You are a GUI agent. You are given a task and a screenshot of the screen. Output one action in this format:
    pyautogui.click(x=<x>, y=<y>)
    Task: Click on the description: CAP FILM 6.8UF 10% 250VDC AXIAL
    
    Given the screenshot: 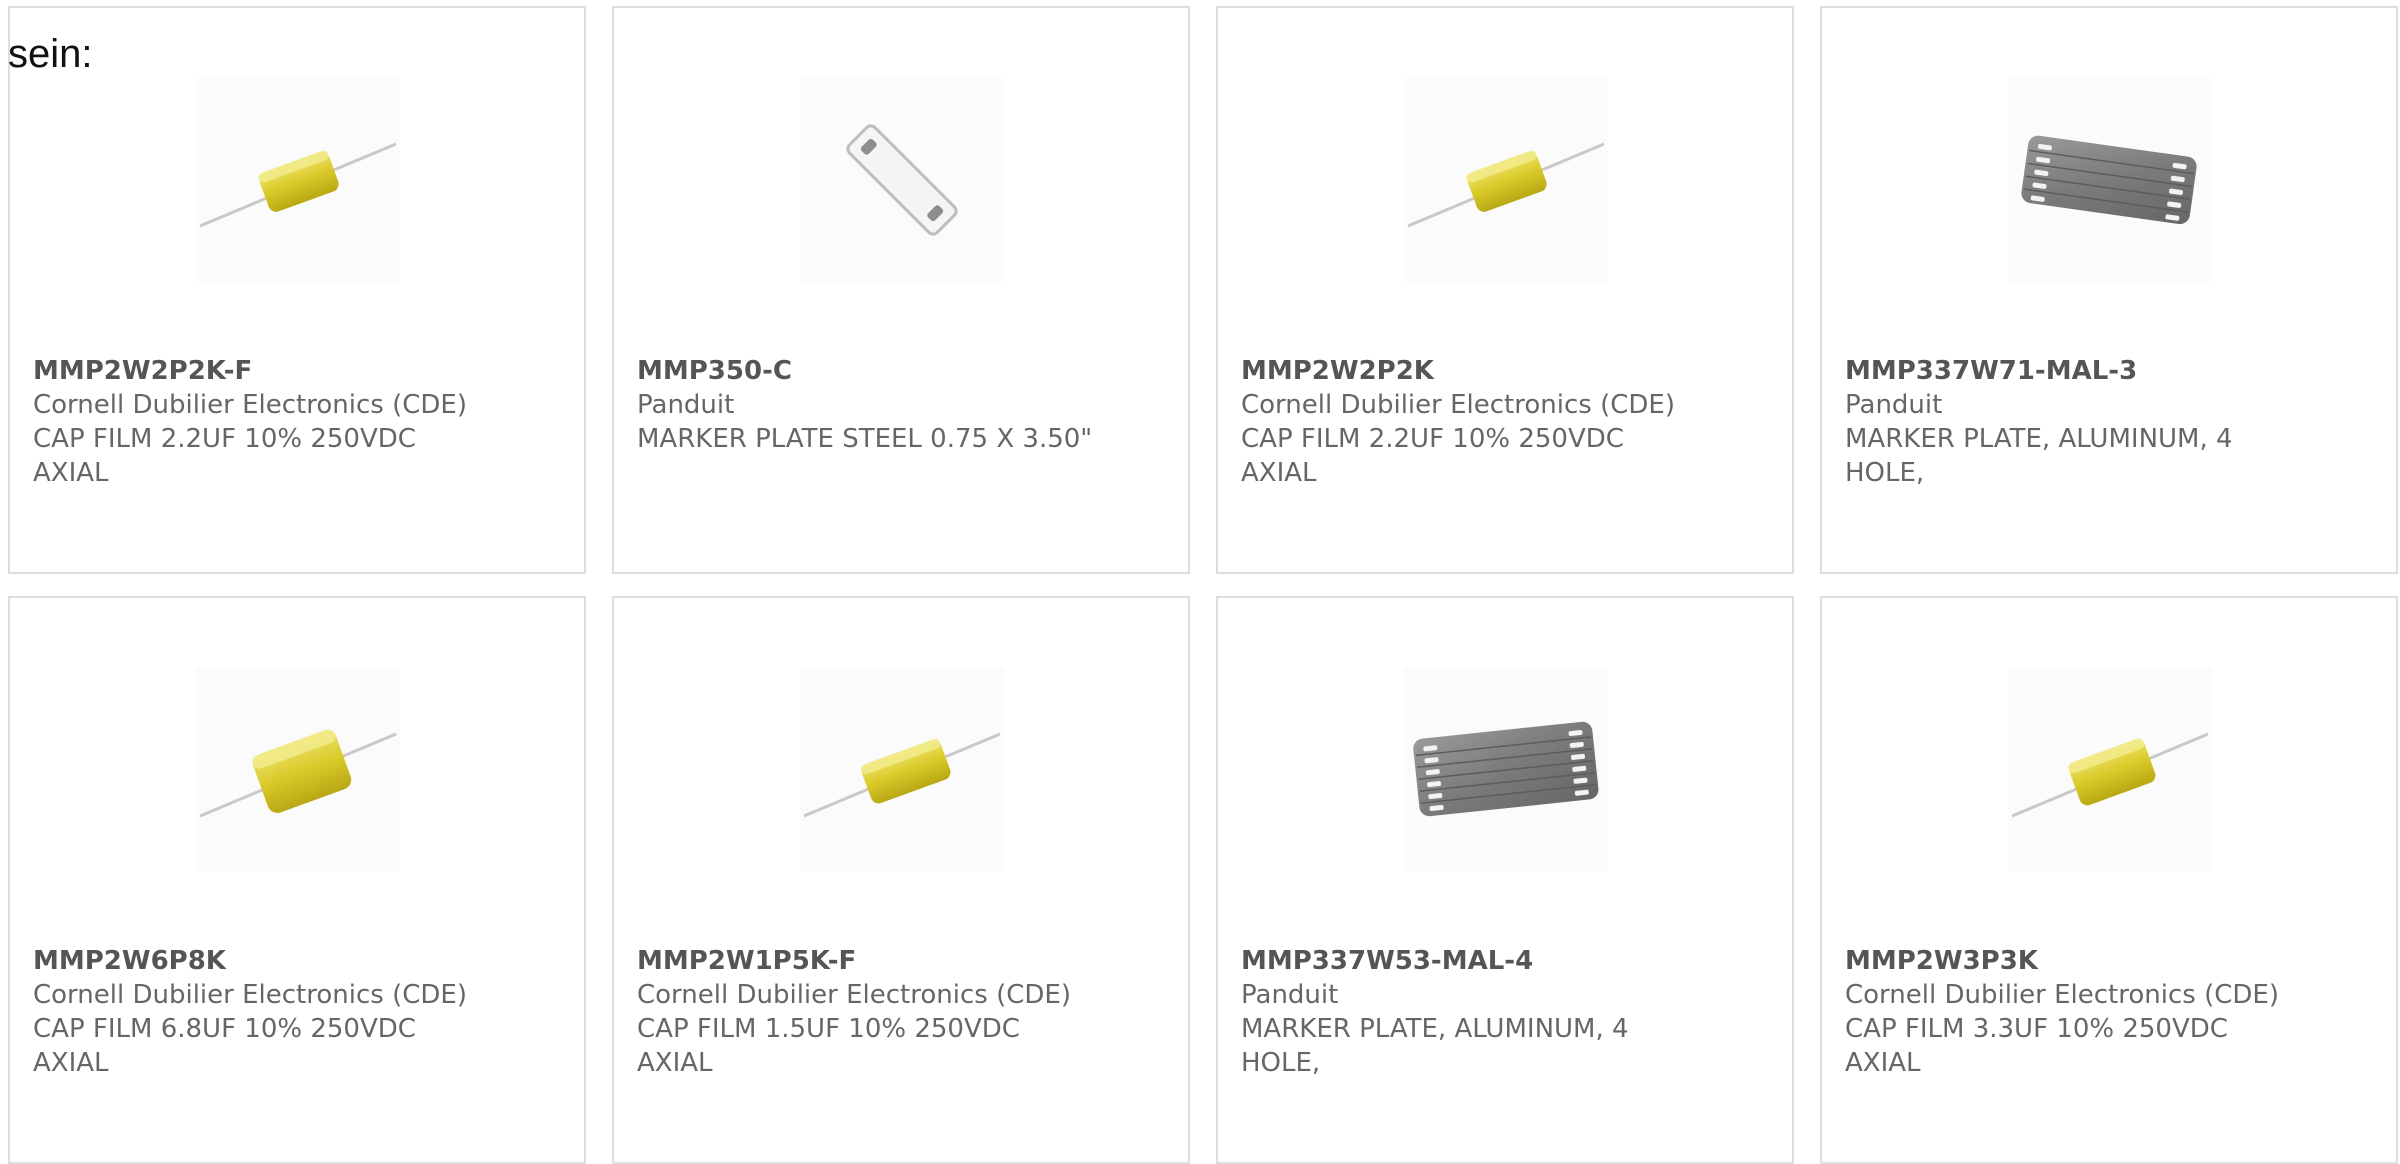 What is the action you would take?
    pyautogui.click(x=224, y=1046)
    